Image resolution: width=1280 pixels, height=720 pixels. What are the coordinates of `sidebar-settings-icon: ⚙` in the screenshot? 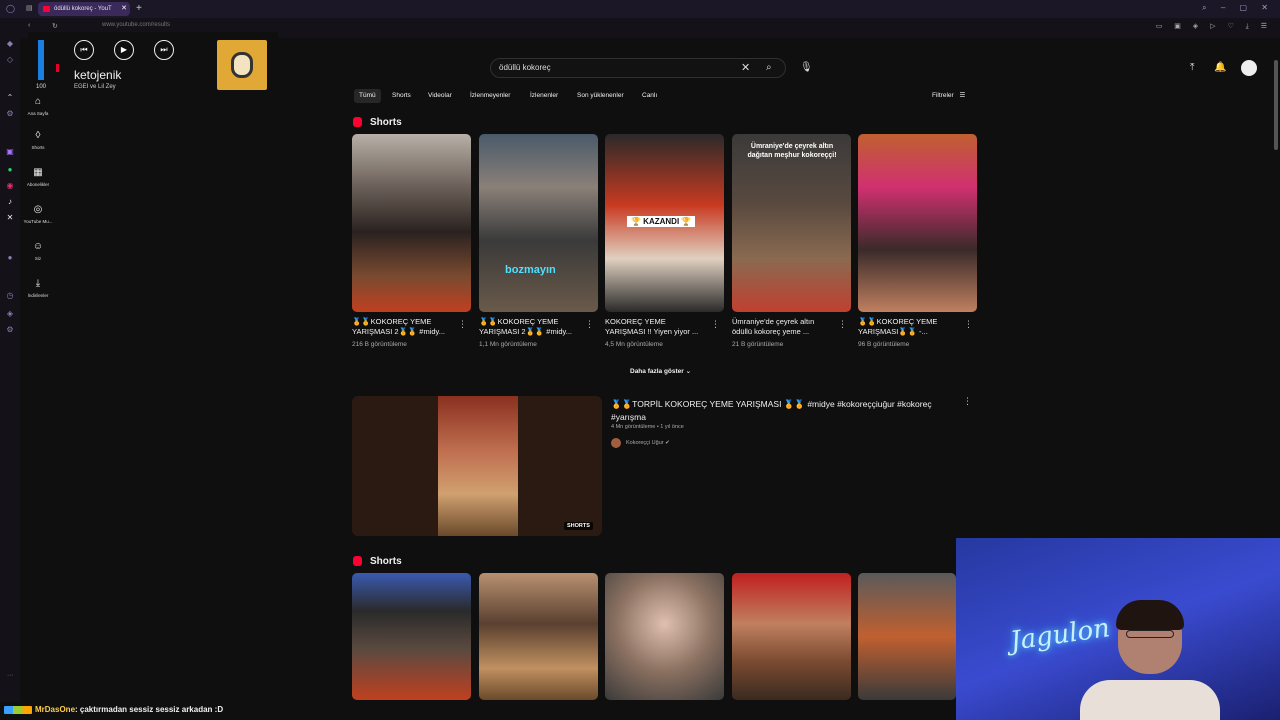 It's located at (10, 114).